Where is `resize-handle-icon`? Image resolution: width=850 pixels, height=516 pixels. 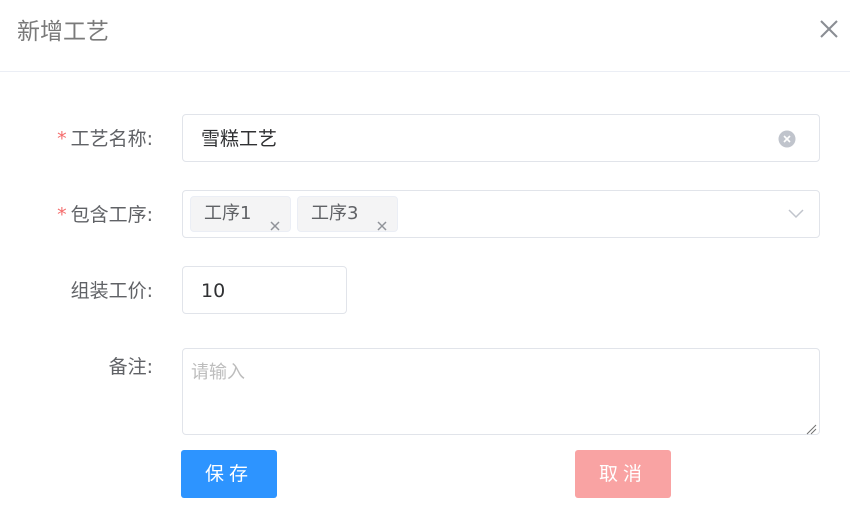 resize-handle-icon is located at coordinates (811, 427).